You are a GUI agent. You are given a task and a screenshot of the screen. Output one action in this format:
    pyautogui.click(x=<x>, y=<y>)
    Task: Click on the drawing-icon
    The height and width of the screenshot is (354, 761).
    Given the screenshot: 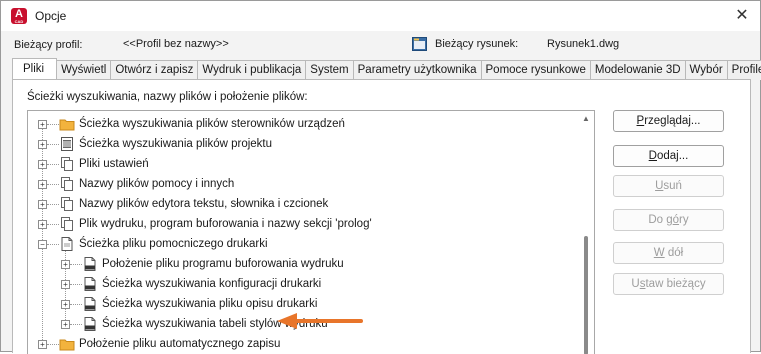 What is the action you would take?
    pyautogui.click(x=419, y=44)
    